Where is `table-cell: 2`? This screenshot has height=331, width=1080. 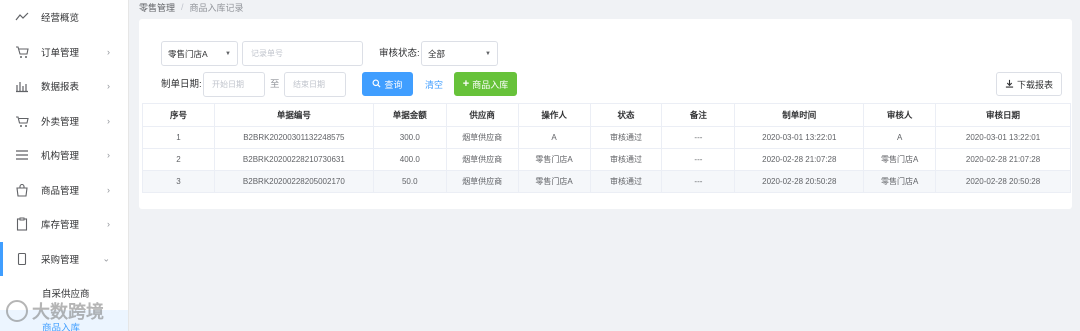 table-cell: 2 is located at coordinates (178, 159).